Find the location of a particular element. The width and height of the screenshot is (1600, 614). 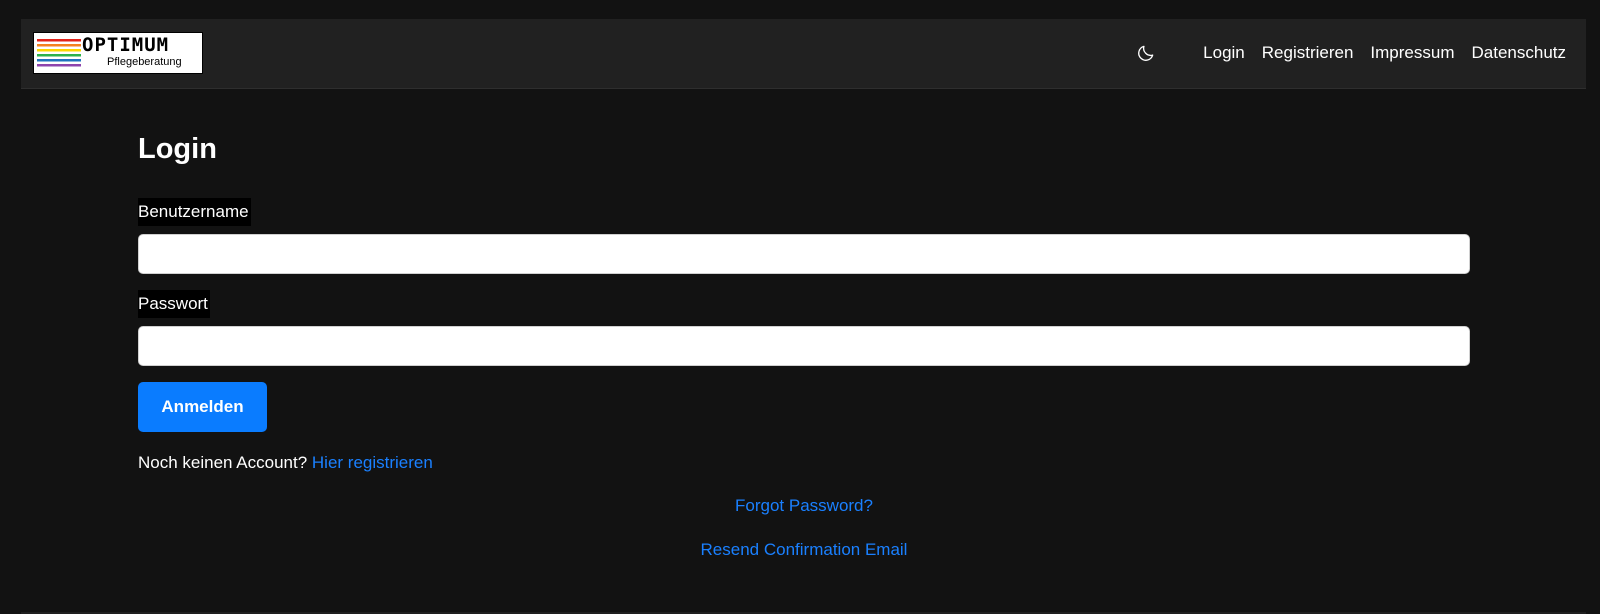

password-label: Passwort is located at coordinates (174, 304).